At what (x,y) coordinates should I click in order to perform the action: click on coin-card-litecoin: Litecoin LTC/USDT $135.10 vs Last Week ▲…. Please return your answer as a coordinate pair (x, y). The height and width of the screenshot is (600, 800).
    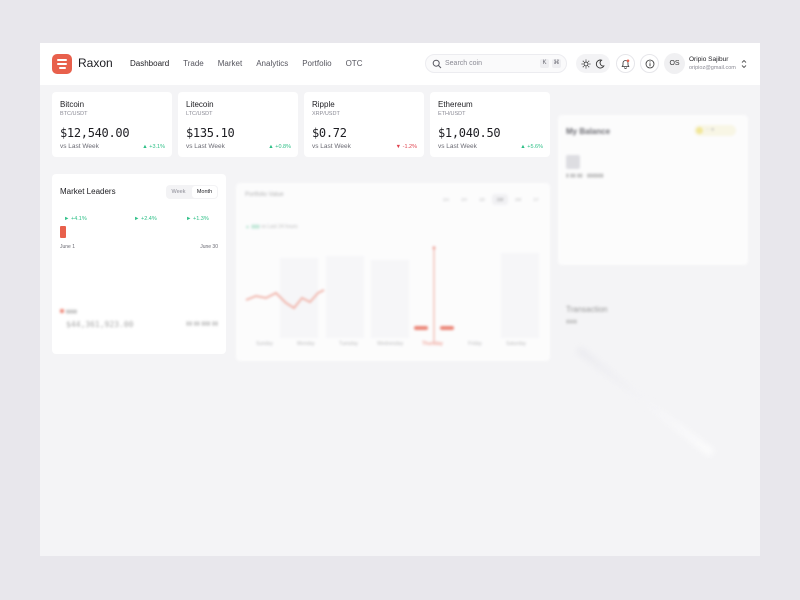
    Looking at the image, I should click on (238, 124).